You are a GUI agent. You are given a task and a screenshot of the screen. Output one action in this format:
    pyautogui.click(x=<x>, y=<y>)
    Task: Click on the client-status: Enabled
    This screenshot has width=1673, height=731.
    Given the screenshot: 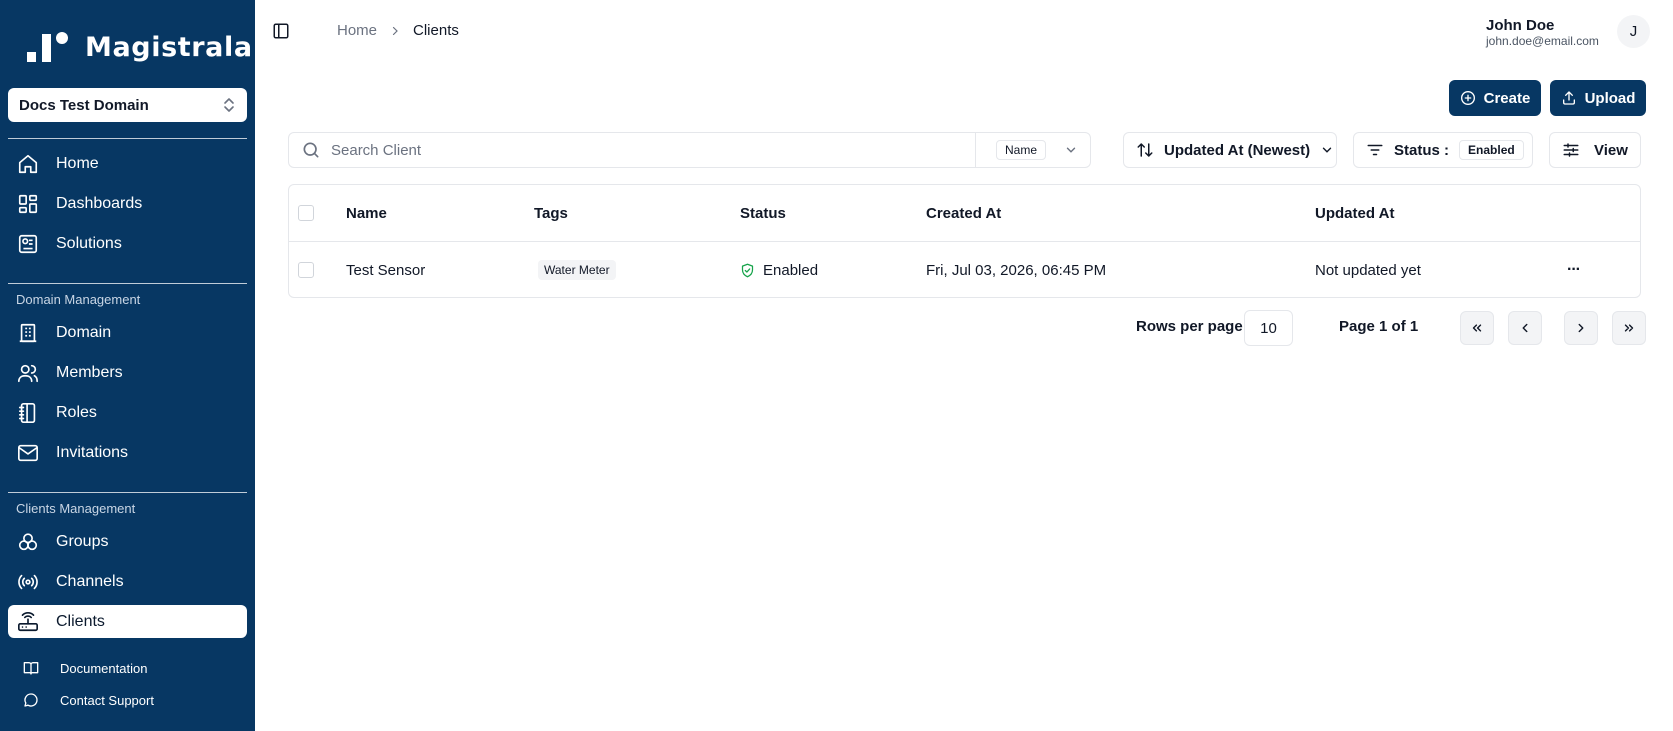 What is the action you would take?
    pyautogui.click(x=779, y=270)
    